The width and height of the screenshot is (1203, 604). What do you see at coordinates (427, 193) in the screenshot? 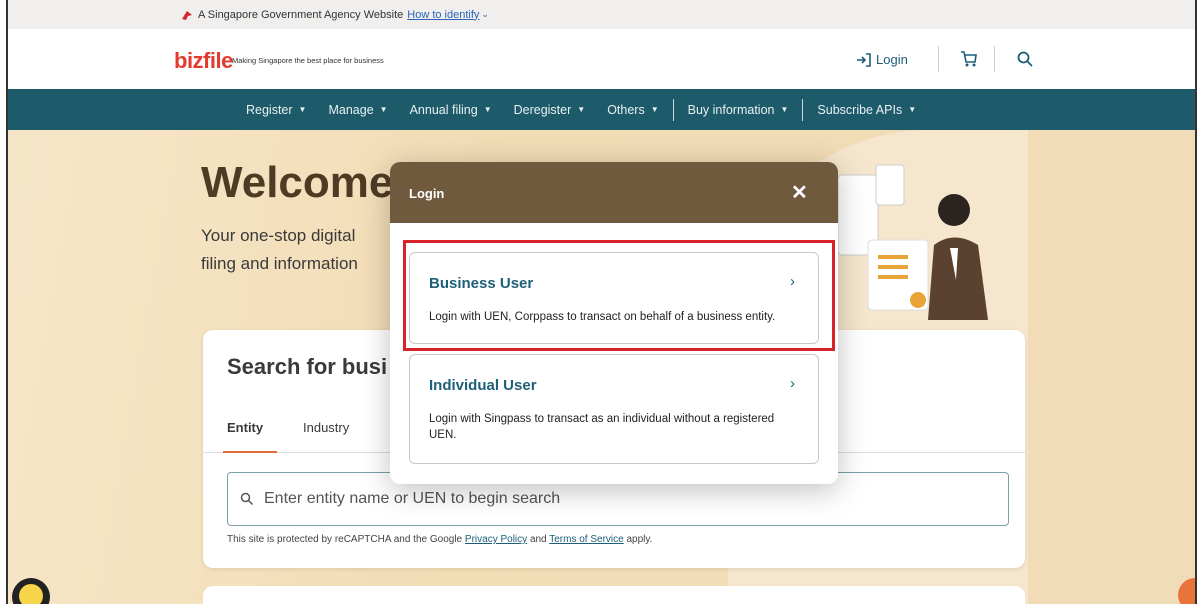
I see `modal-title: Login` at bounding box center [427, 193].